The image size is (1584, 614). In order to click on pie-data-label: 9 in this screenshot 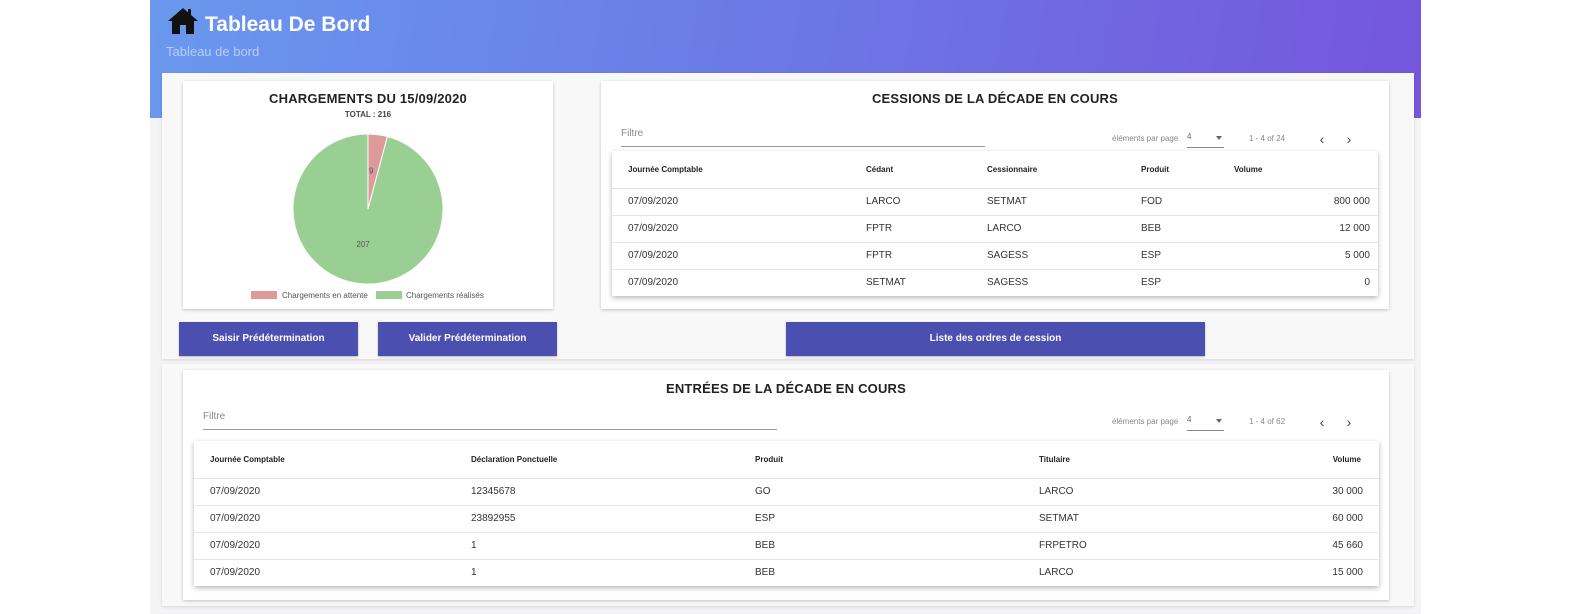, I will do `click(371, 170)`.